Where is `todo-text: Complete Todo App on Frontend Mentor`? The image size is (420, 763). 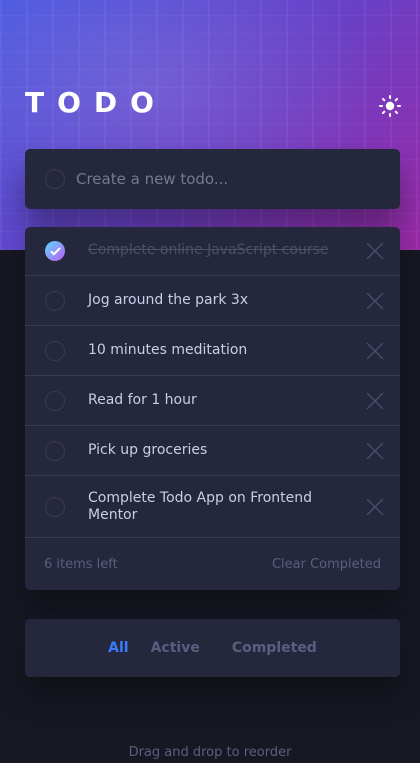
todo-text: Complete Todo App on Frontend Mentor is located at coordinates (200, 506).